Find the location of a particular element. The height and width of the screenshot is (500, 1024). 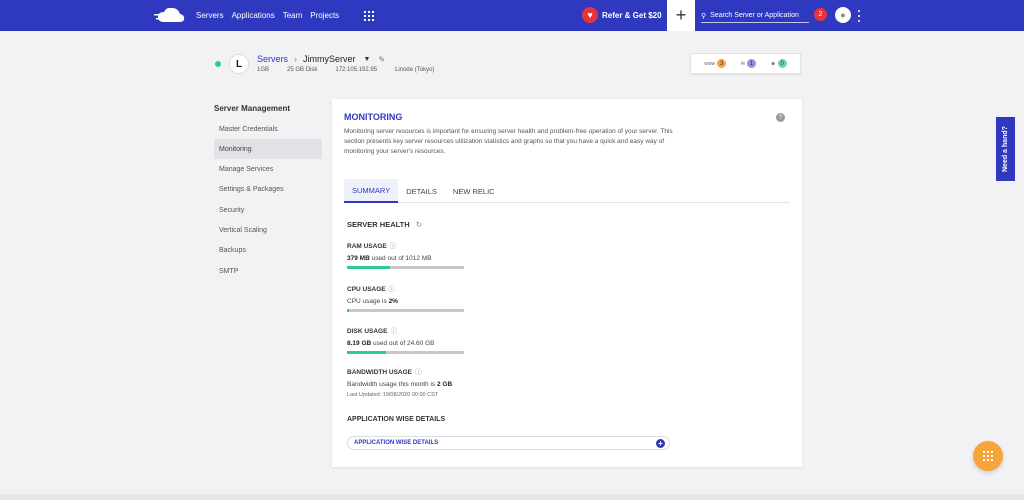

nav-projects: Projects is located at coordinates (324, 15).